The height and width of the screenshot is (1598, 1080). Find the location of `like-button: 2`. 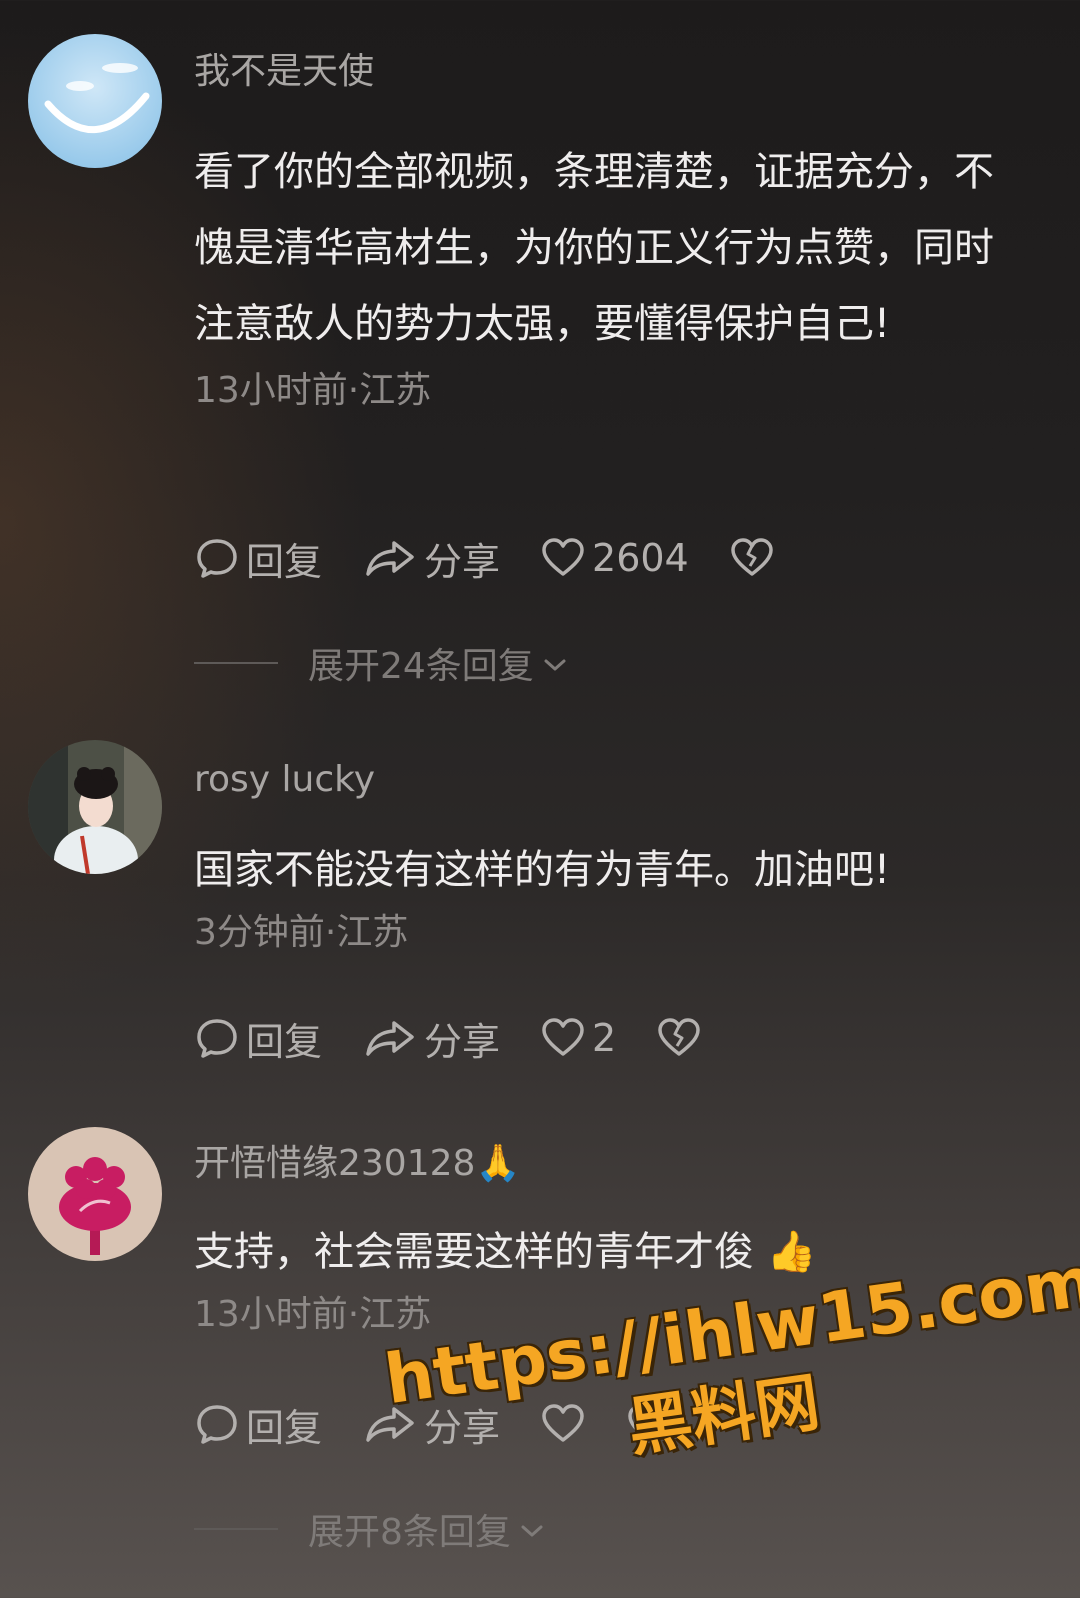

like-button: 2 is located at coordinates (578, 1038).